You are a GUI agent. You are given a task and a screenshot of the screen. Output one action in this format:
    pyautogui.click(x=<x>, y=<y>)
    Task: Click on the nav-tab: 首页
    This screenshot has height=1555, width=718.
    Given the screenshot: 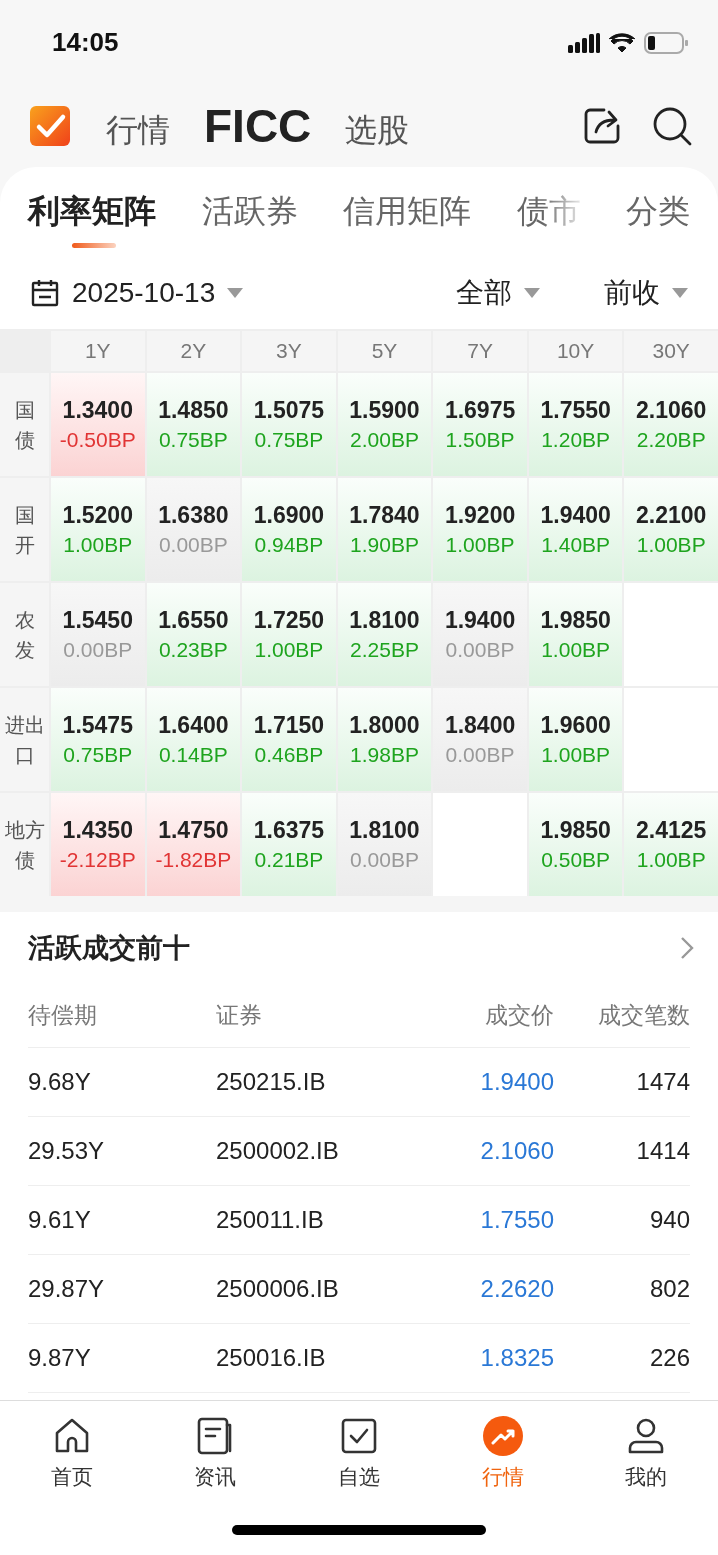 What is the action you would take?
    pyautogui.click(x=71, y=1453)
    